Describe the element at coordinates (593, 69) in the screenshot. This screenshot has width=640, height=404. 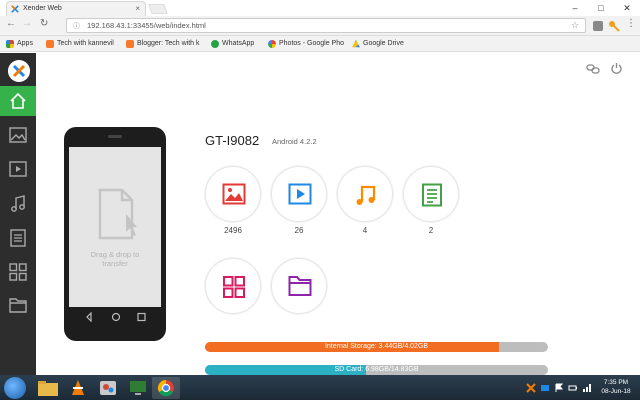
I see `connection-link-icon` at that location.